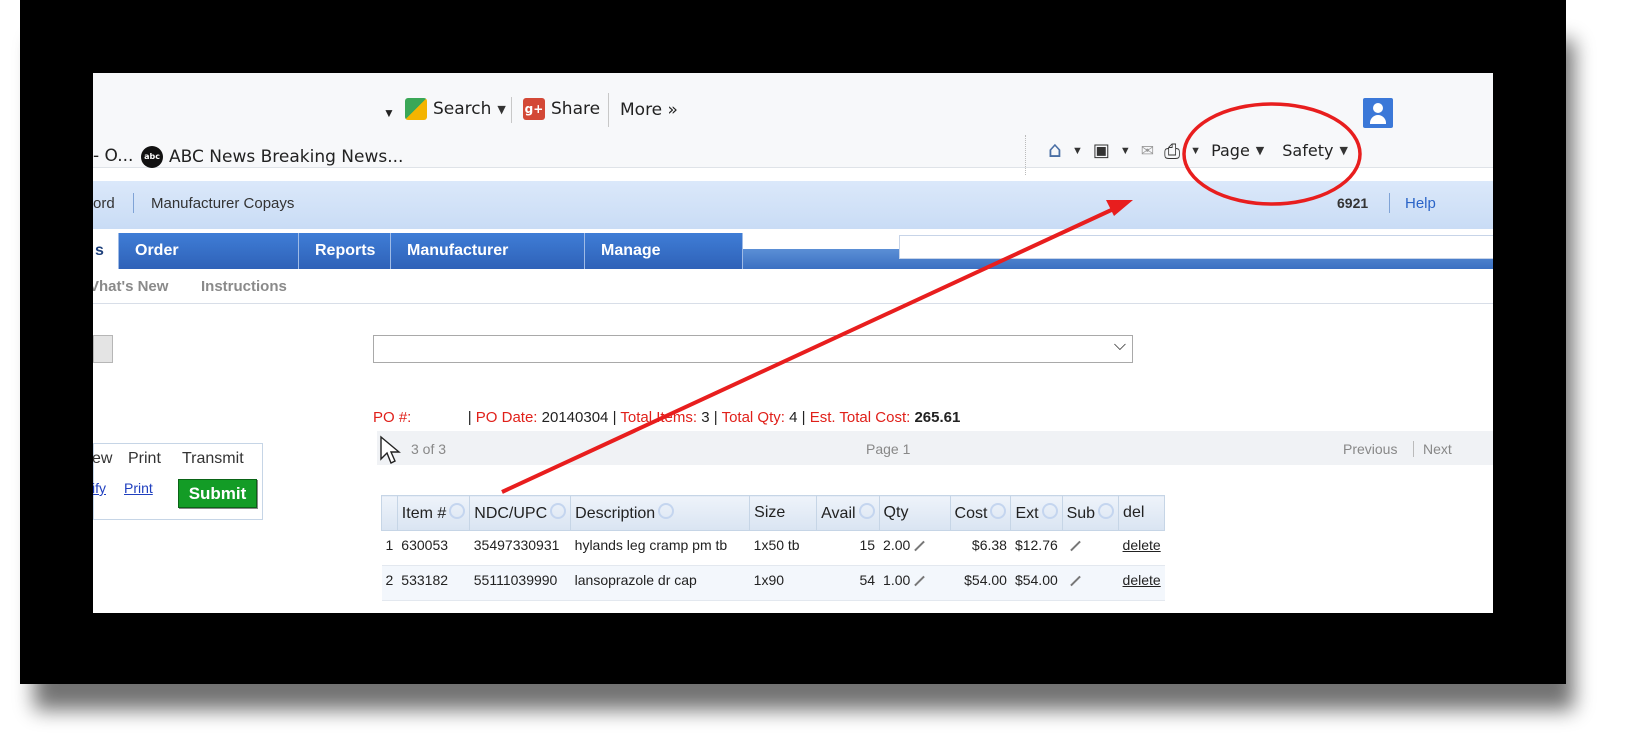 The image size is (1630, 749). I want to click on annotation-circle, so click(1272, 154).